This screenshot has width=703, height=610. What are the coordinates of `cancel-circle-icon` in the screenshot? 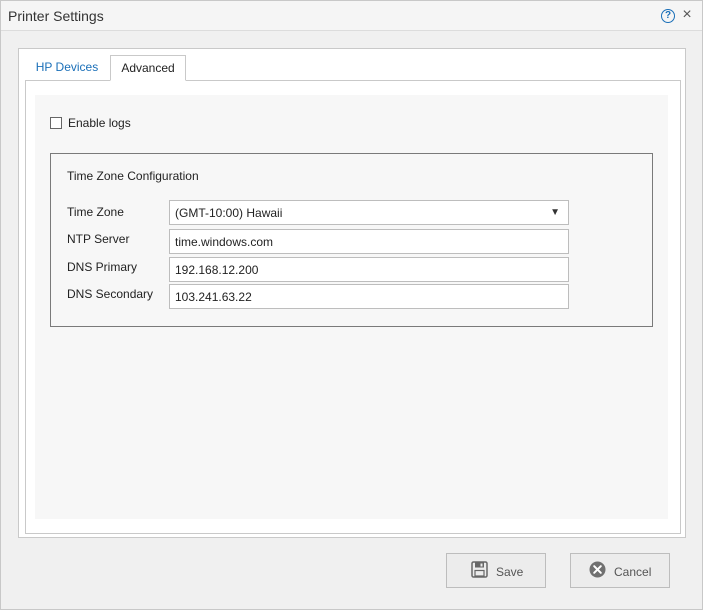 It's located at (597, 569).